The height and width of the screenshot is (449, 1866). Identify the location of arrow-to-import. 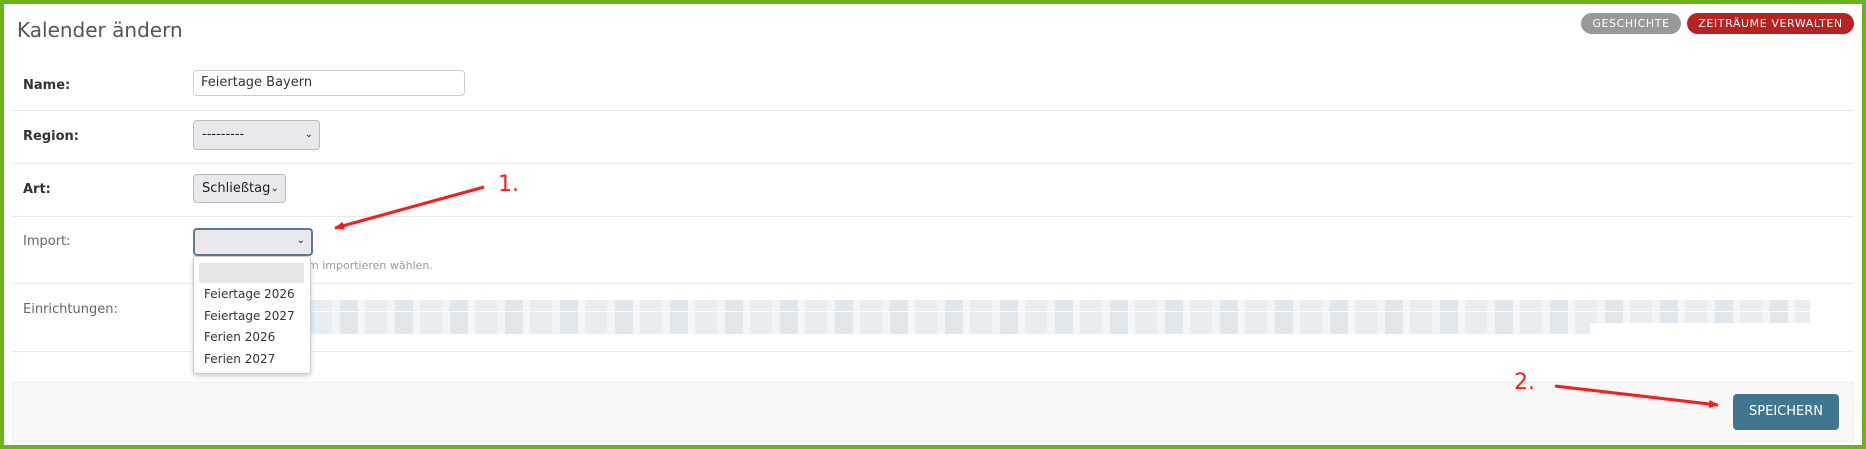
(409, 207).